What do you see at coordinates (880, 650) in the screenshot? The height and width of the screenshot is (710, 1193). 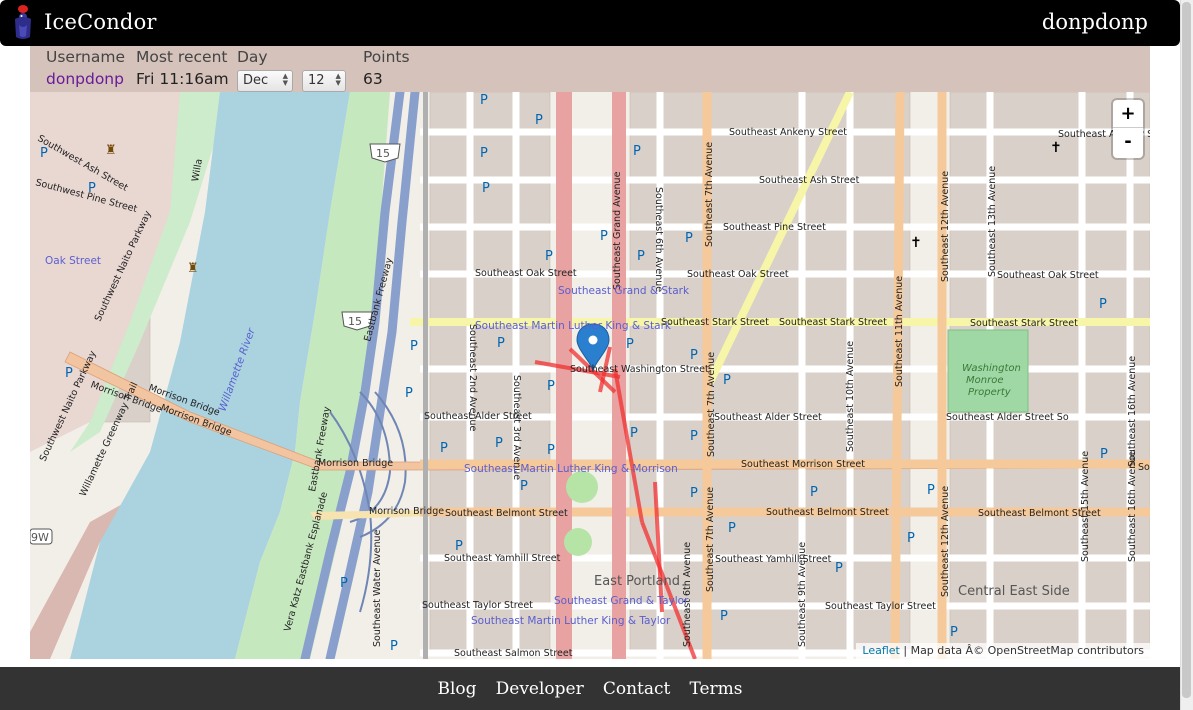 I see `leaflet-link: Leaflet` at bounding box center [880, 650].